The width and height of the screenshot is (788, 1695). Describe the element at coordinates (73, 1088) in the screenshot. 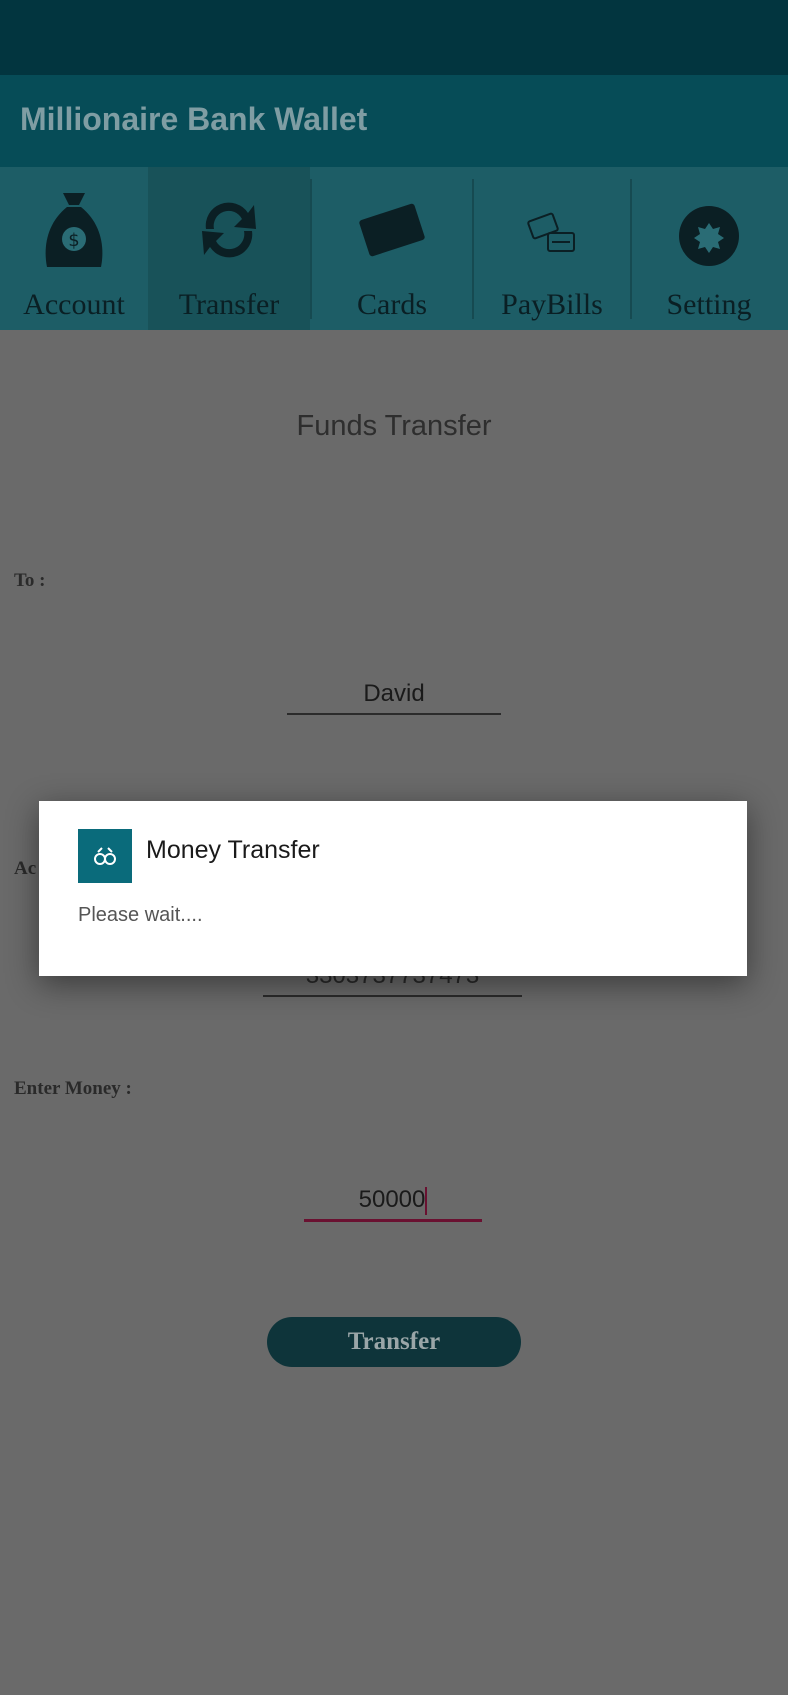

I see `money-label: Enter Money :` at that location.